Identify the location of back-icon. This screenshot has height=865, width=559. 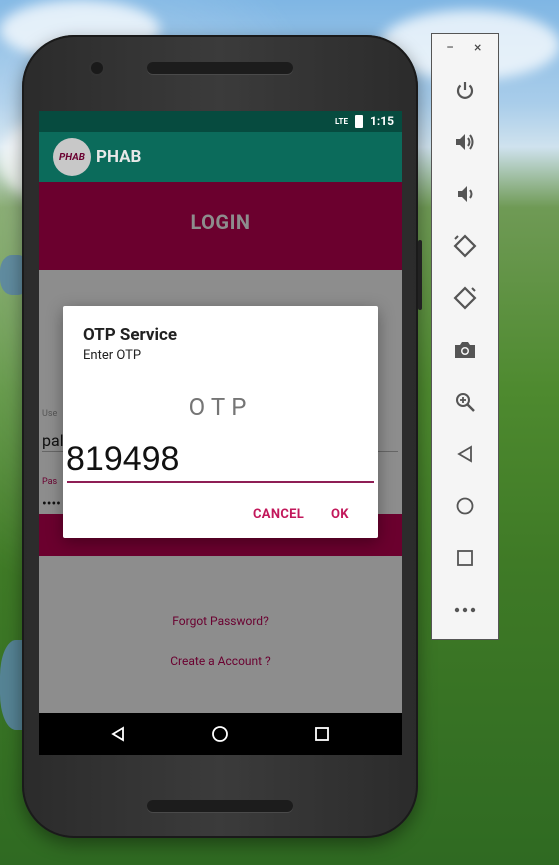
(465, 454).